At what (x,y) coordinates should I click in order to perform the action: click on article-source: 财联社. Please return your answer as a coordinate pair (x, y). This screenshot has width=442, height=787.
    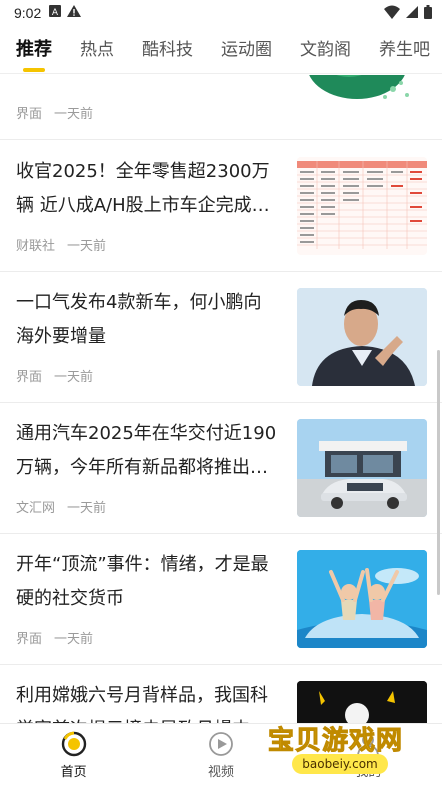
    Looking at the image, I should click on (36, 246).